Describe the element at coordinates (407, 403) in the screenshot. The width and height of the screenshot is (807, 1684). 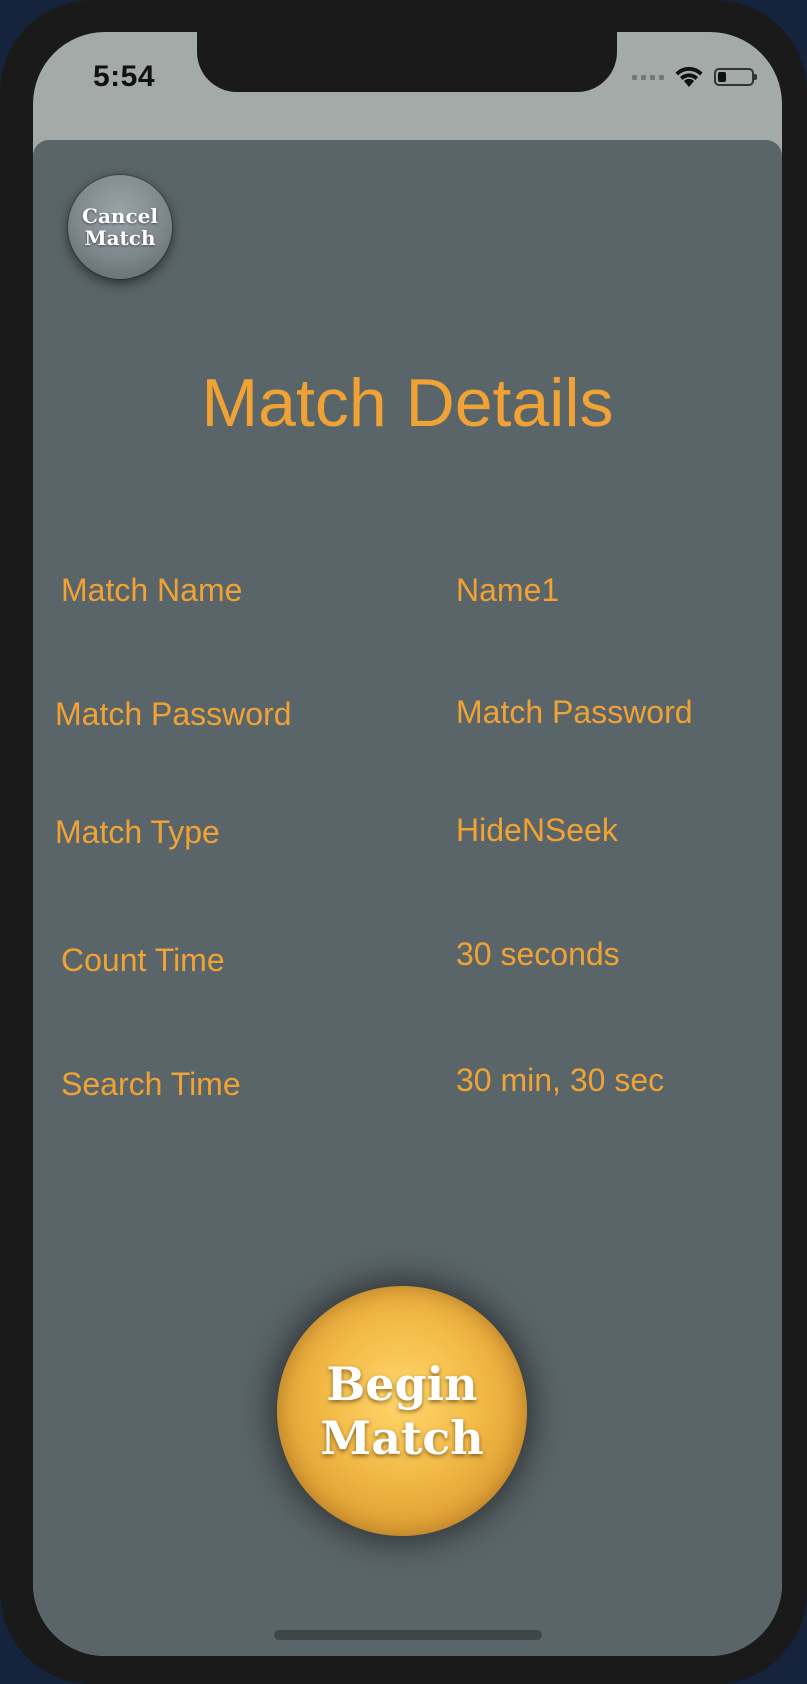
I see `page-title: Match Details` at that location.